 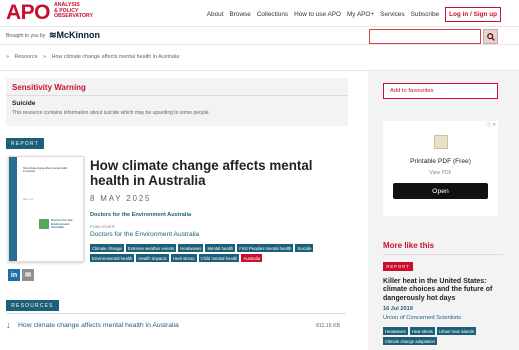 What do you see at coordinates (73, 11) in the screenshot?
I see `logo-text: Analysis & Policy Observatory` at bounding box center [73, 11].